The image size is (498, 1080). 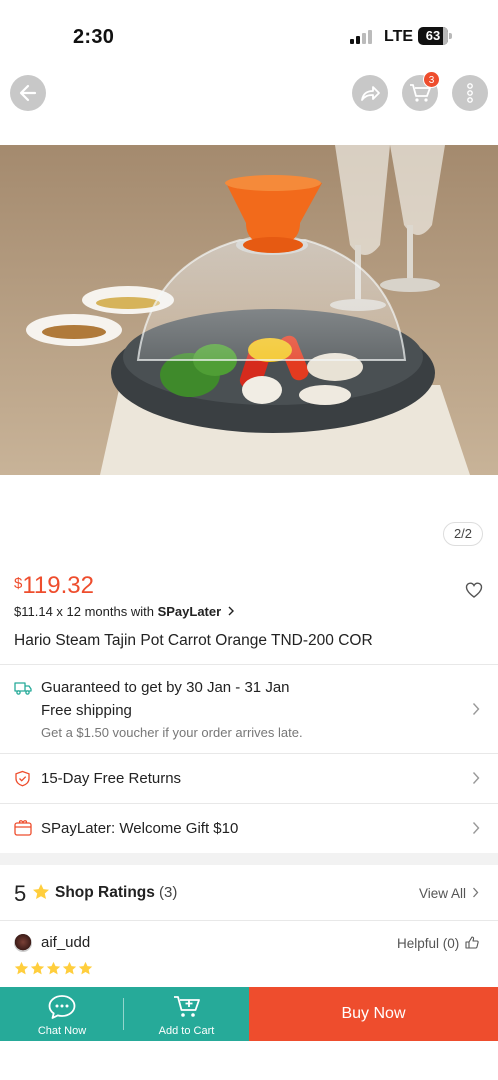 What do you see at coordinates (23, 943) in the screenshot?
I see `avatar` at bounding box center [23, 943].